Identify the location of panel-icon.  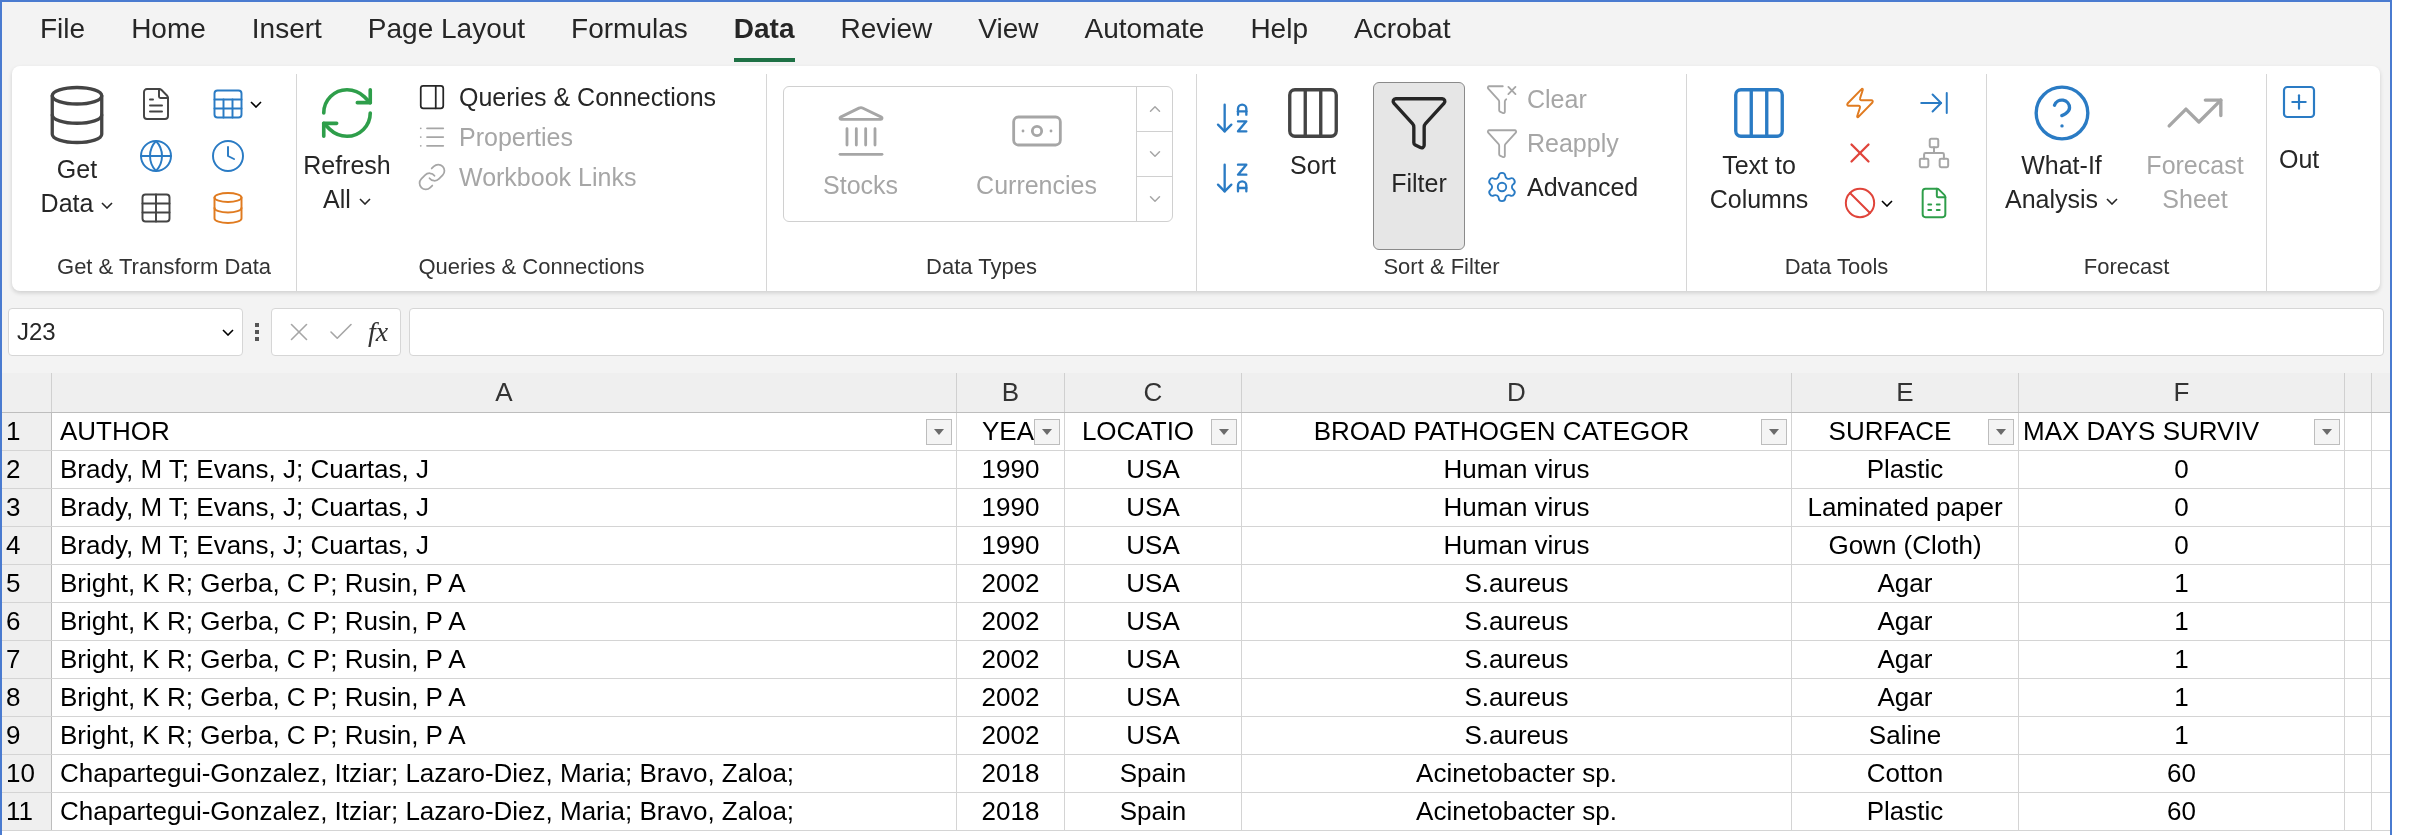
(432, 97).